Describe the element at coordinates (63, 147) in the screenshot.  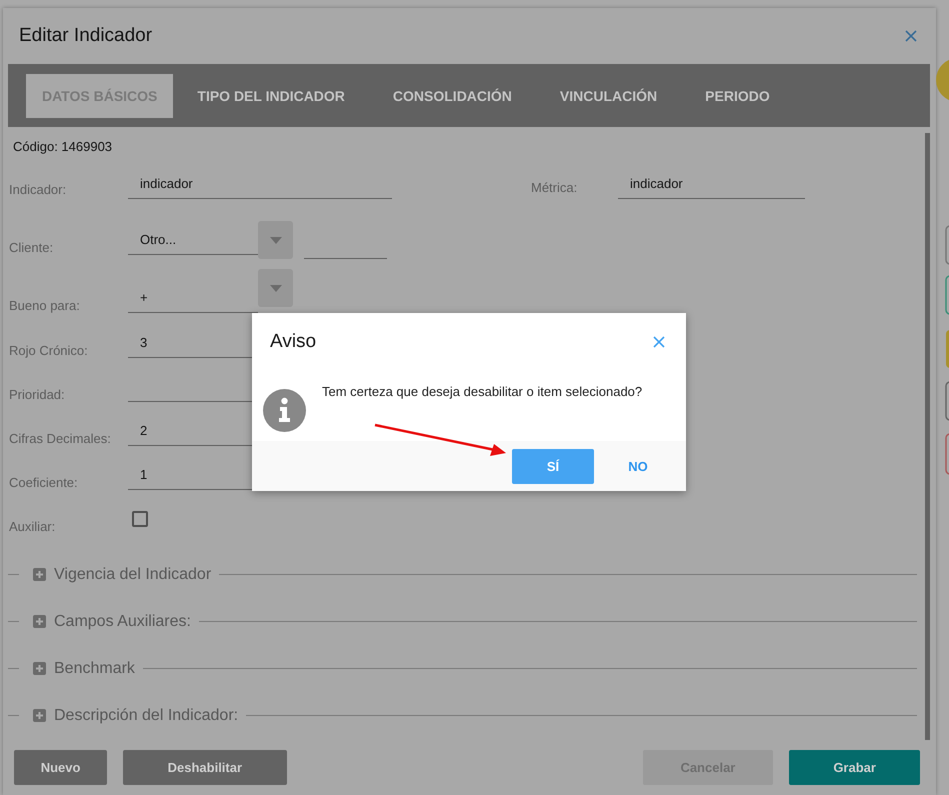
I see `code-text: Código: 1469903` at that location.